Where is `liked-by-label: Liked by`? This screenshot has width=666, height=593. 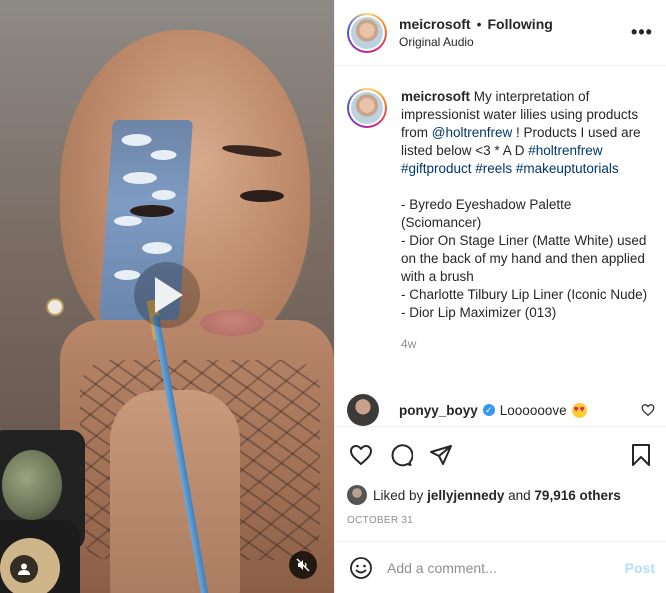
liked-by-label: Liked by is located at coordinates (398, 495).